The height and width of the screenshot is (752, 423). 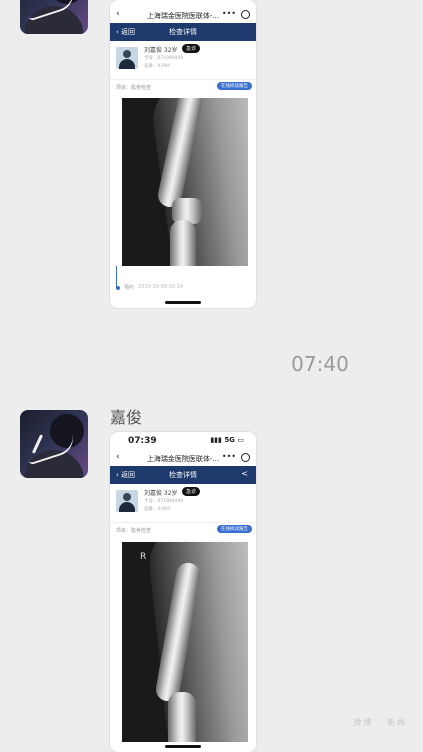 What do you see at coordinates (161, 287) in the screenshot?
I see `timeline-date: 2020-10-09 00:14` at bounding box center [161, 287].